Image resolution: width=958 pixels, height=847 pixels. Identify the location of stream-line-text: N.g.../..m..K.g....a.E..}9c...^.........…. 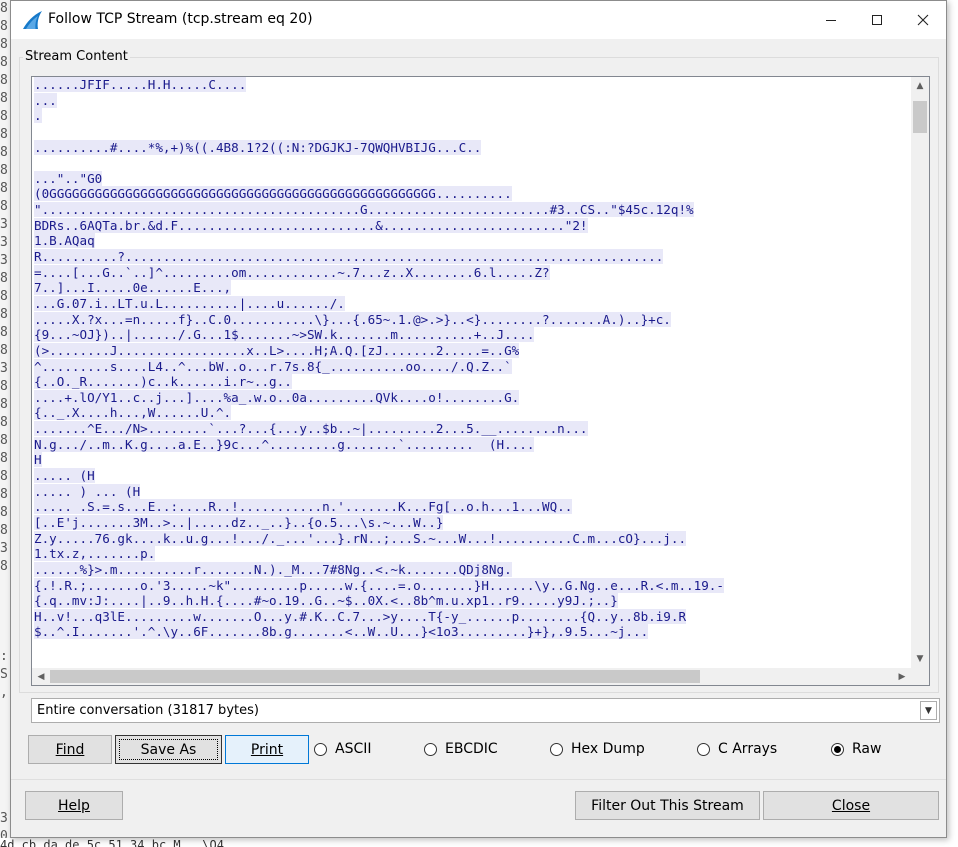
(284, 444).